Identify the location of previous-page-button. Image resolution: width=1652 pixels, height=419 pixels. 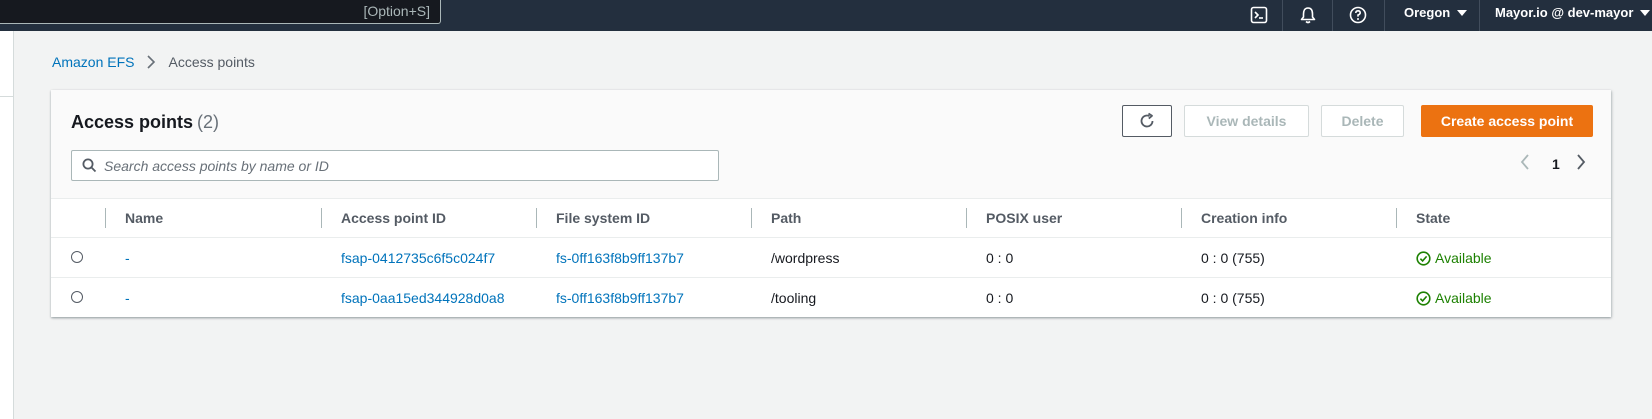
(1525, 162).